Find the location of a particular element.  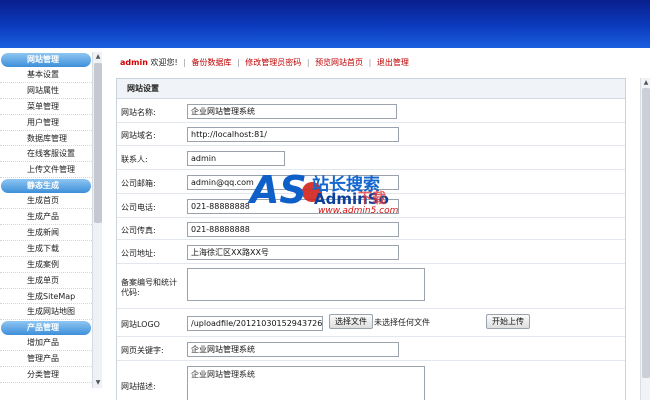

sidebar-item-menu-management: 菜单管理 is located at coordinates (46, 107).